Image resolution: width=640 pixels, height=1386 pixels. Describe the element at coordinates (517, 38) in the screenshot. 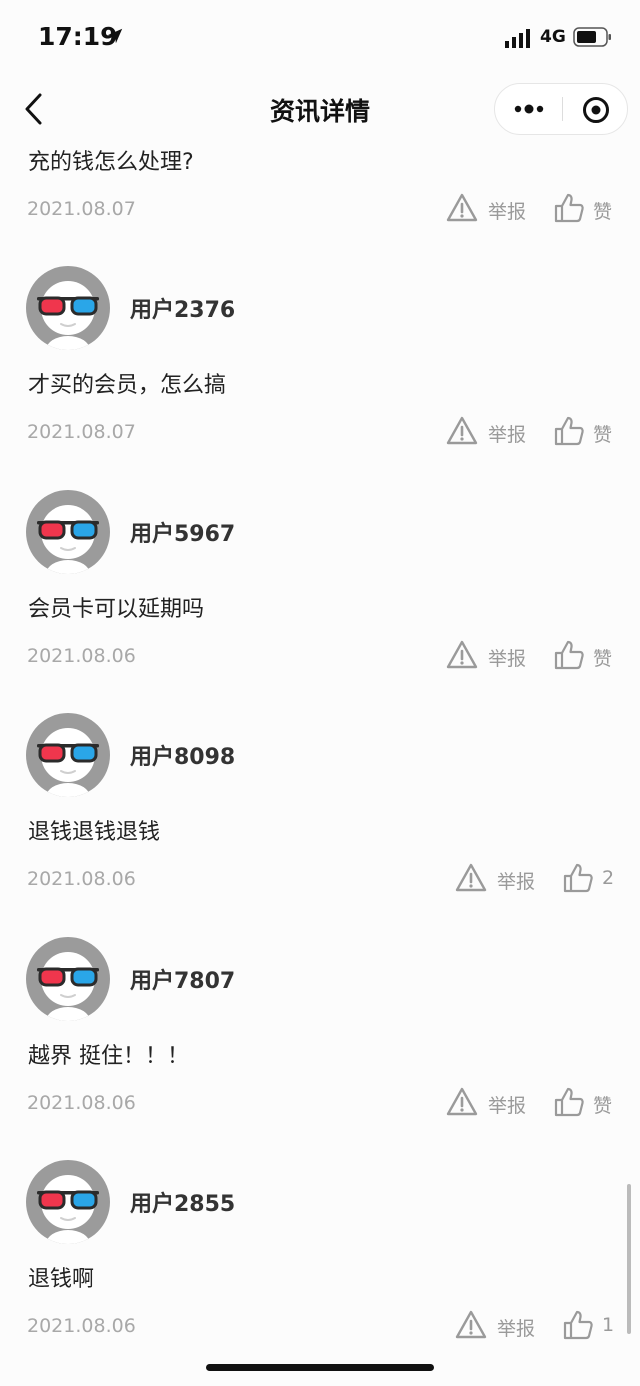

I see `signal-bars-icon` at that location.